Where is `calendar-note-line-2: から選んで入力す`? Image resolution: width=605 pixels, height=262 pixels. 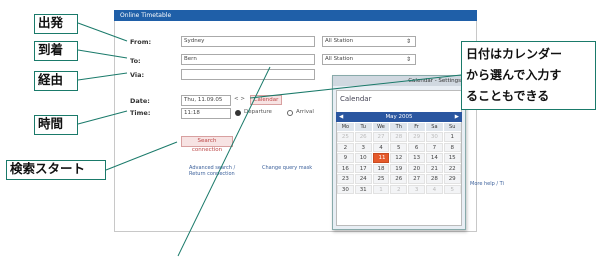
calendar-note-line-2: から選んで入力す is located at coordinates (514, 75).